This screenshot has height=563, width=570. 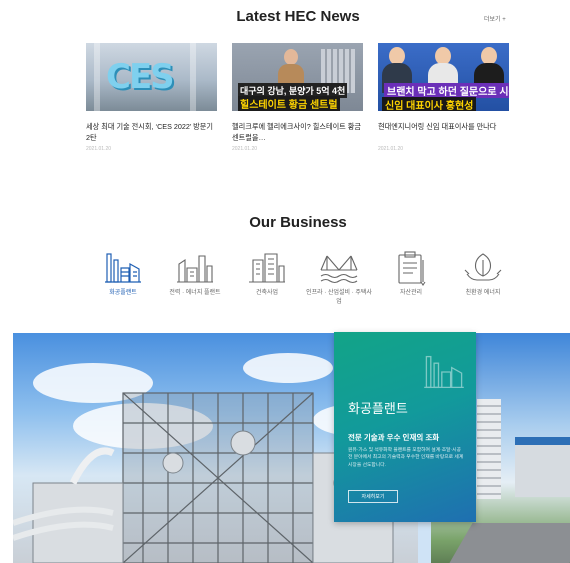 I want to click on business-item-label: 건축사업, so click(x=267, y=293).